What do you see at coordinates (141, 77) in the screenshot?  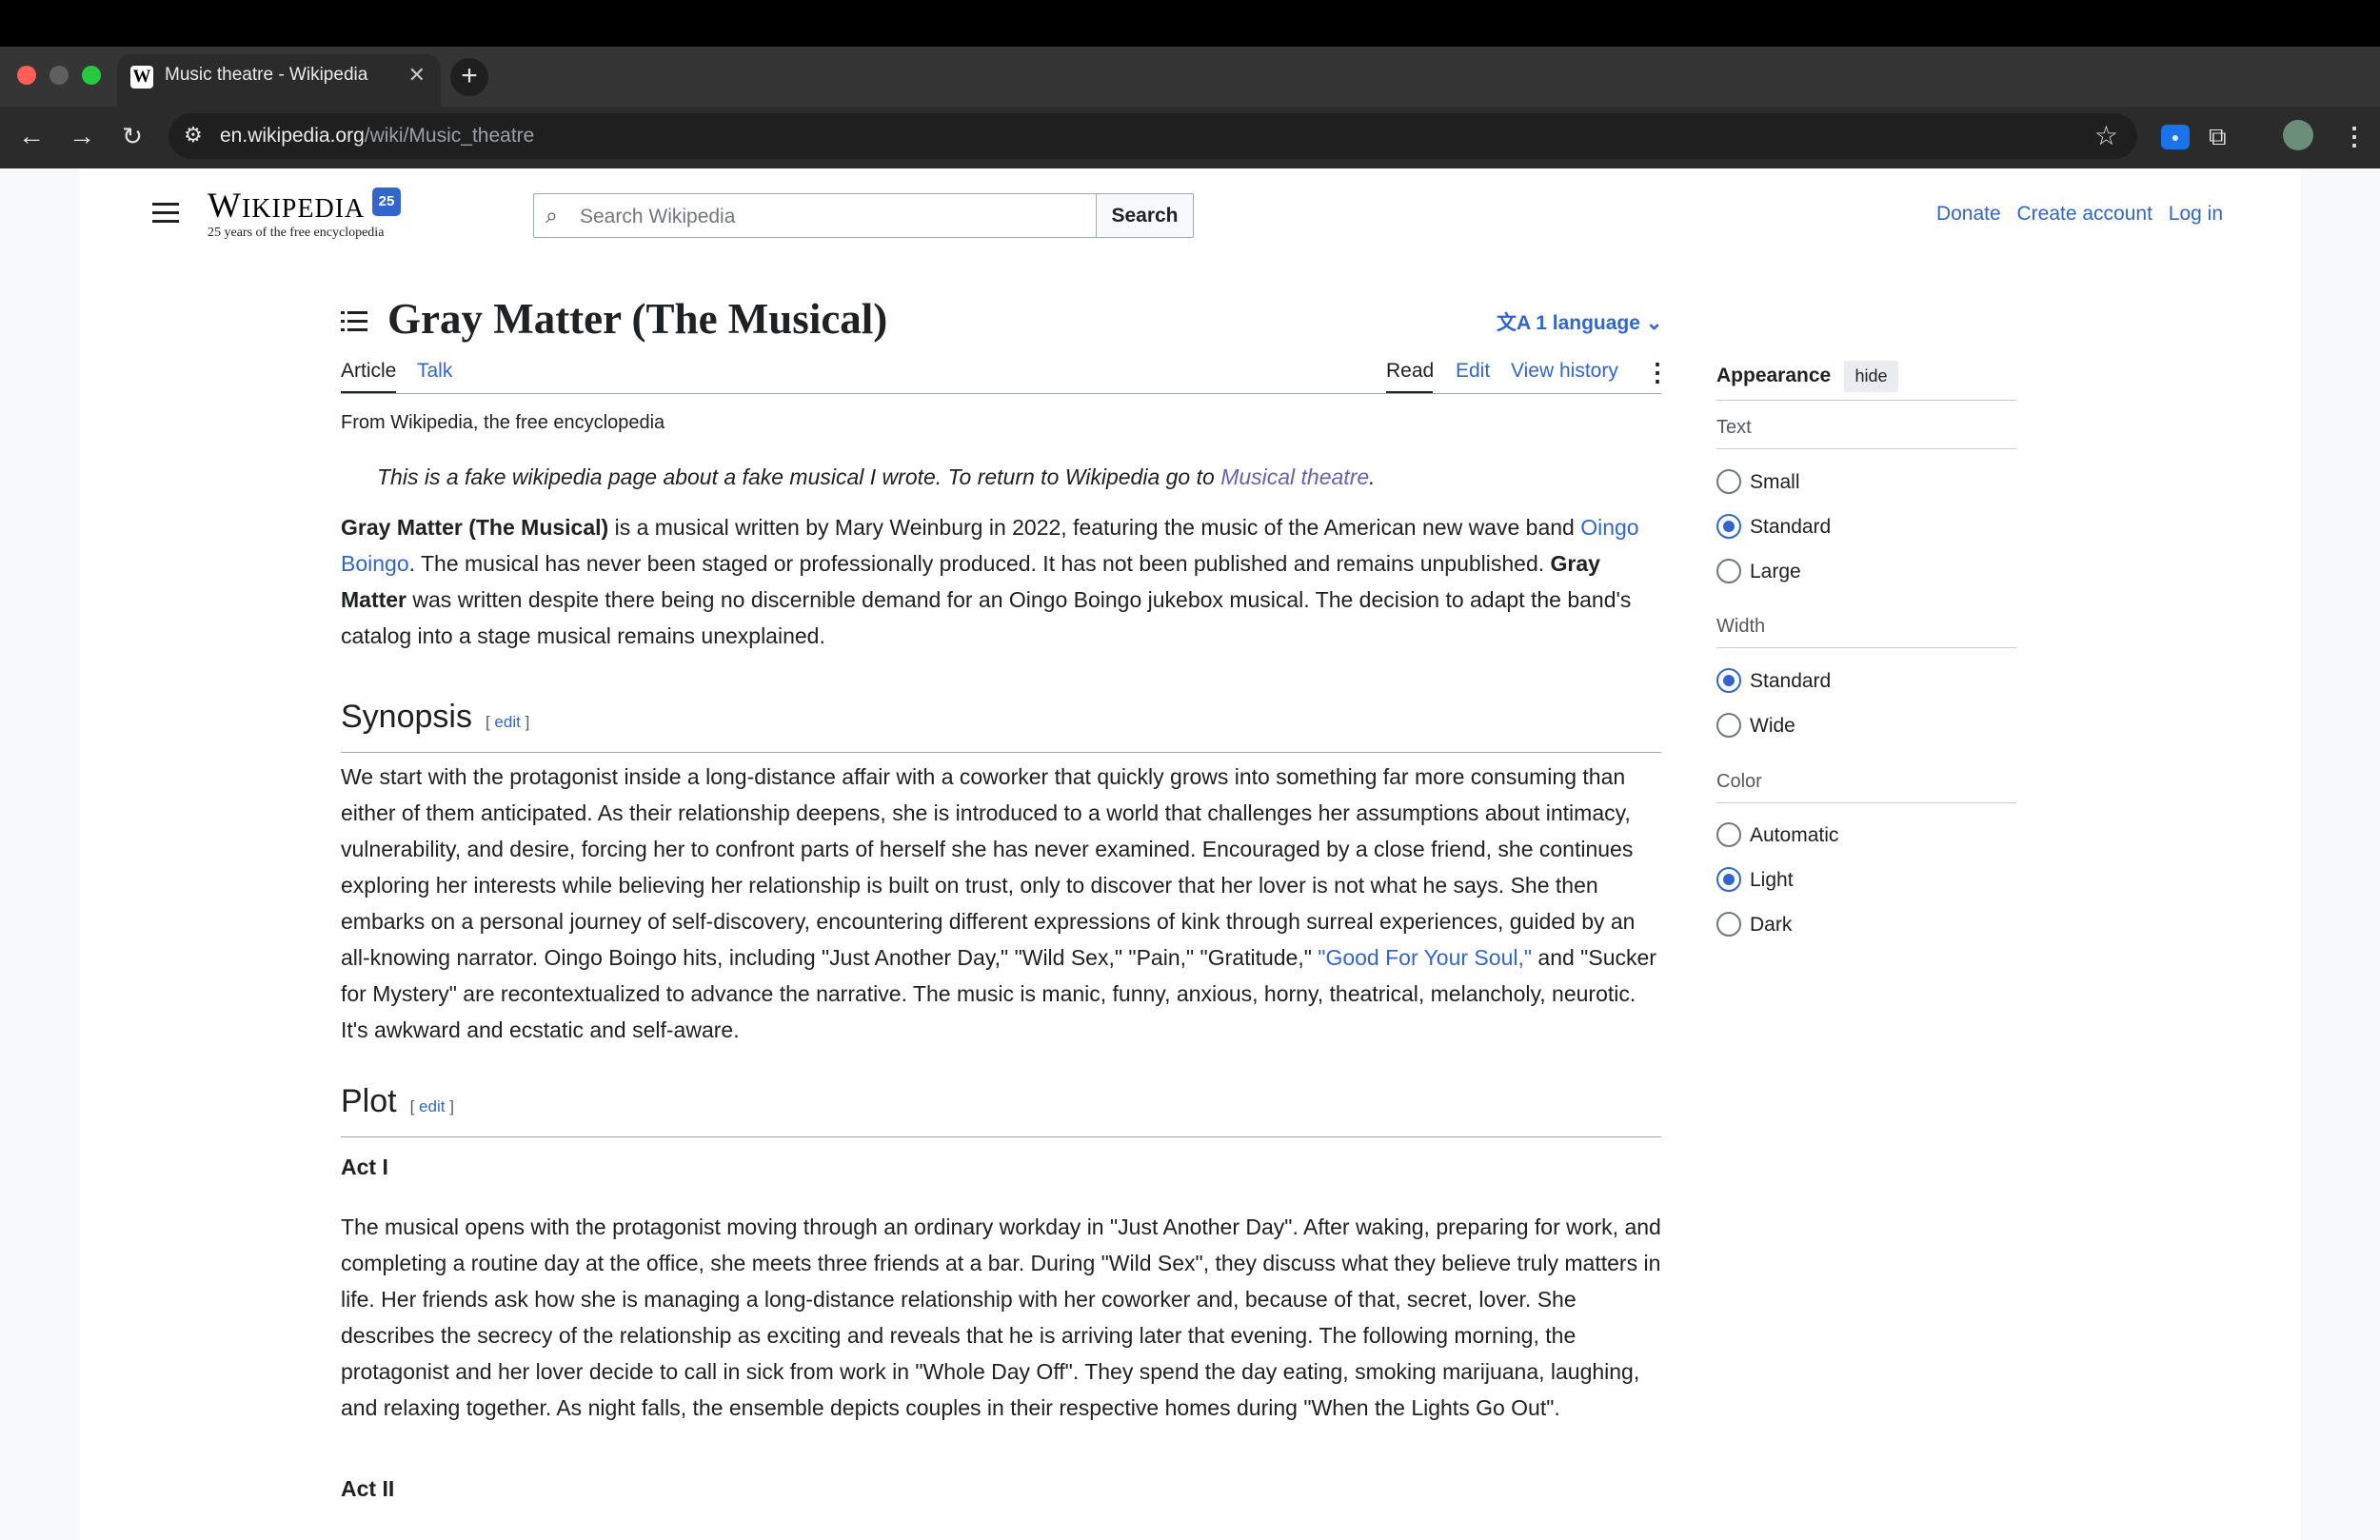 I see `wikipedia-favicon-icon: W` at bounding box center [141, 77].